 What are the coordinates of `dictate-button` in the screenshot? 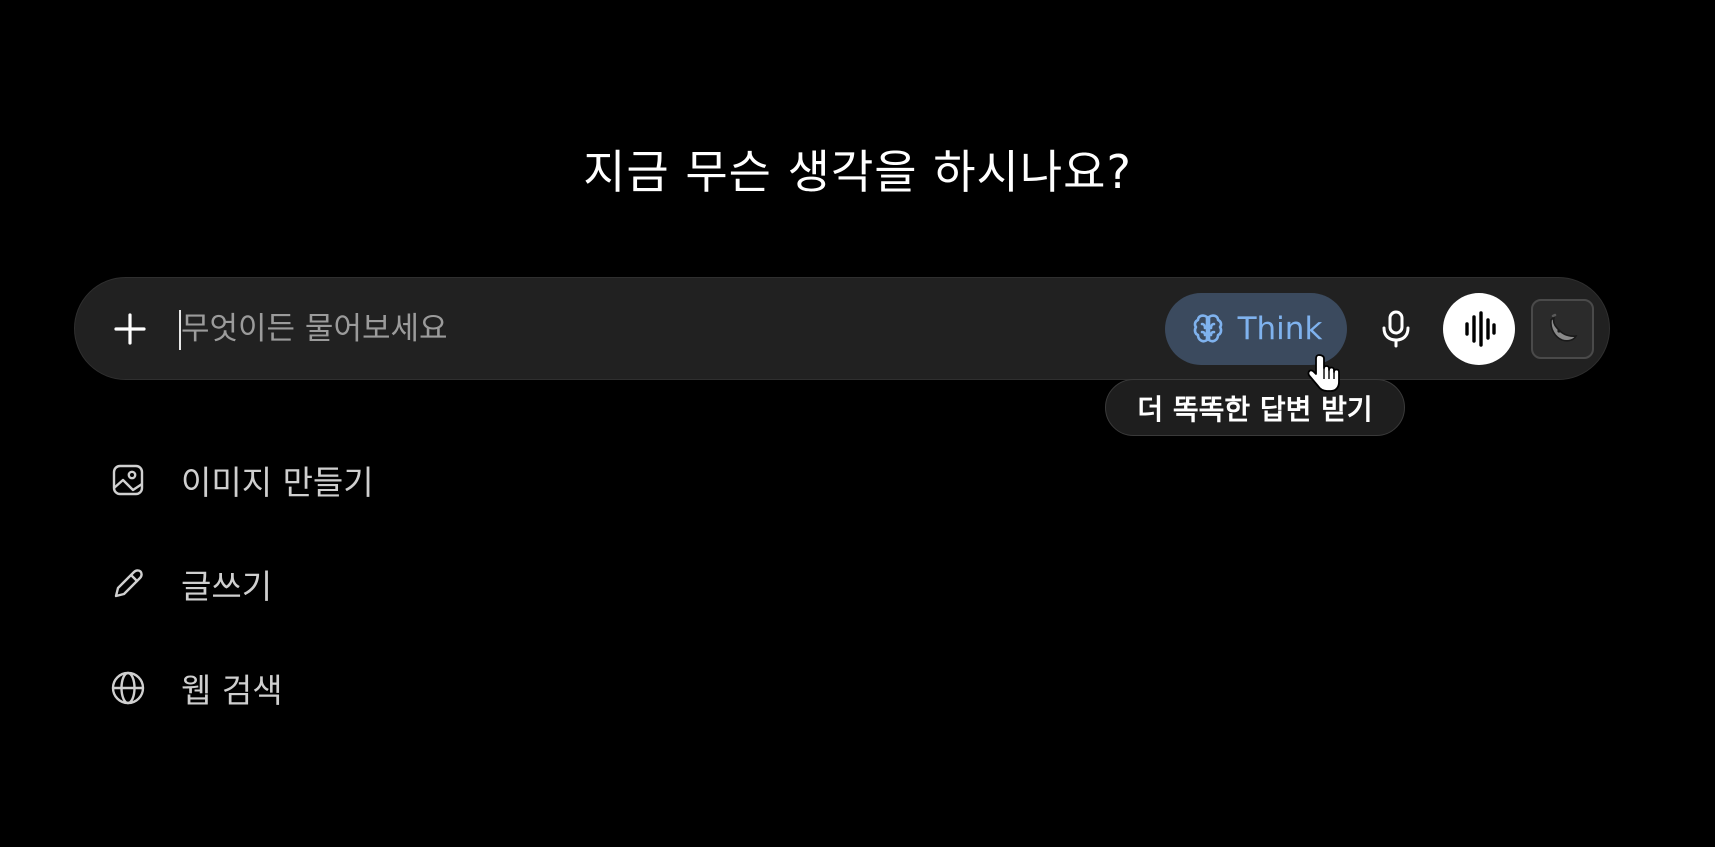 It's located at (1396, 329).